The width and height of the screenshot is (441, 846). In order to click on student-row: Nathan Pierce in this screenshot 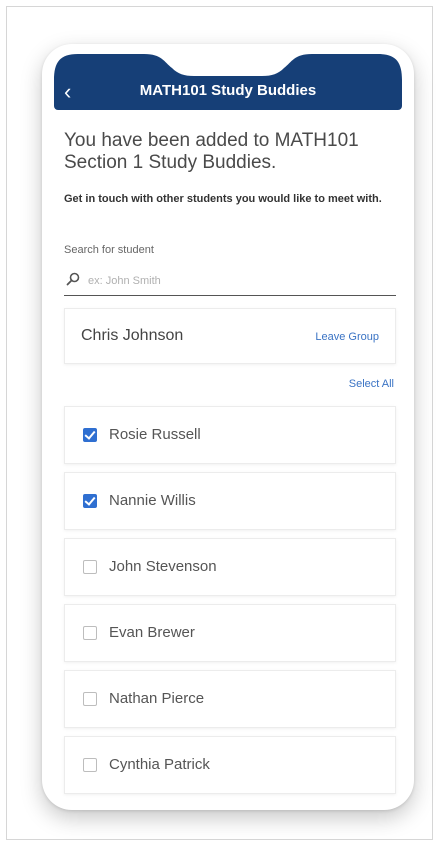, I will do `click(230, 699)`.